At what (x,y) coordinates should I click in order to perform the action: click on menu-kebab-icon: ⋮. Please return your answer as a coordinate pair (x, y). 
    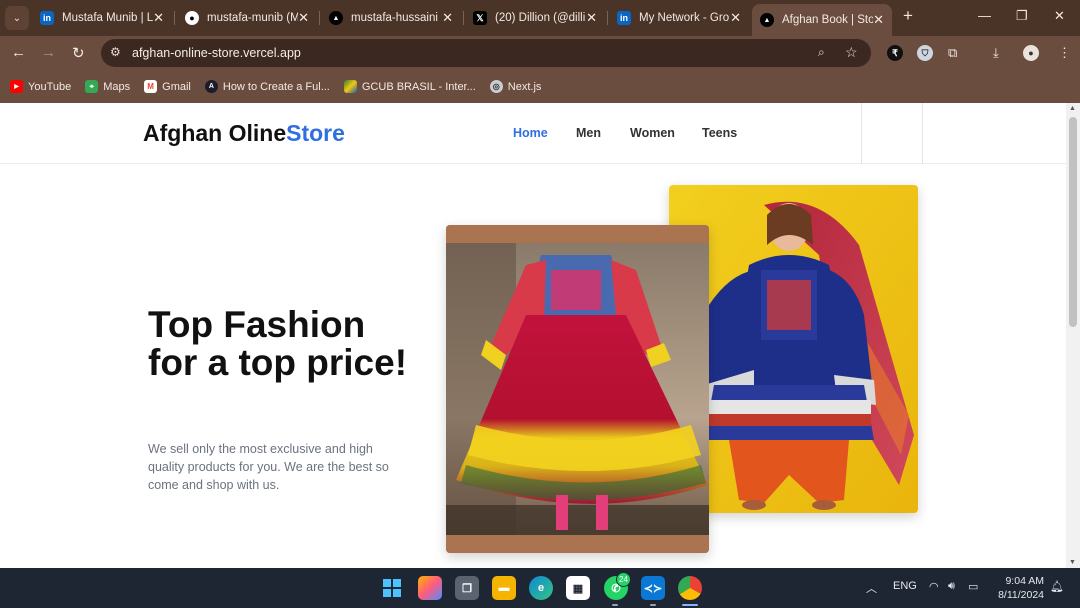
    Looking at the image, I should click on (1064, 53).